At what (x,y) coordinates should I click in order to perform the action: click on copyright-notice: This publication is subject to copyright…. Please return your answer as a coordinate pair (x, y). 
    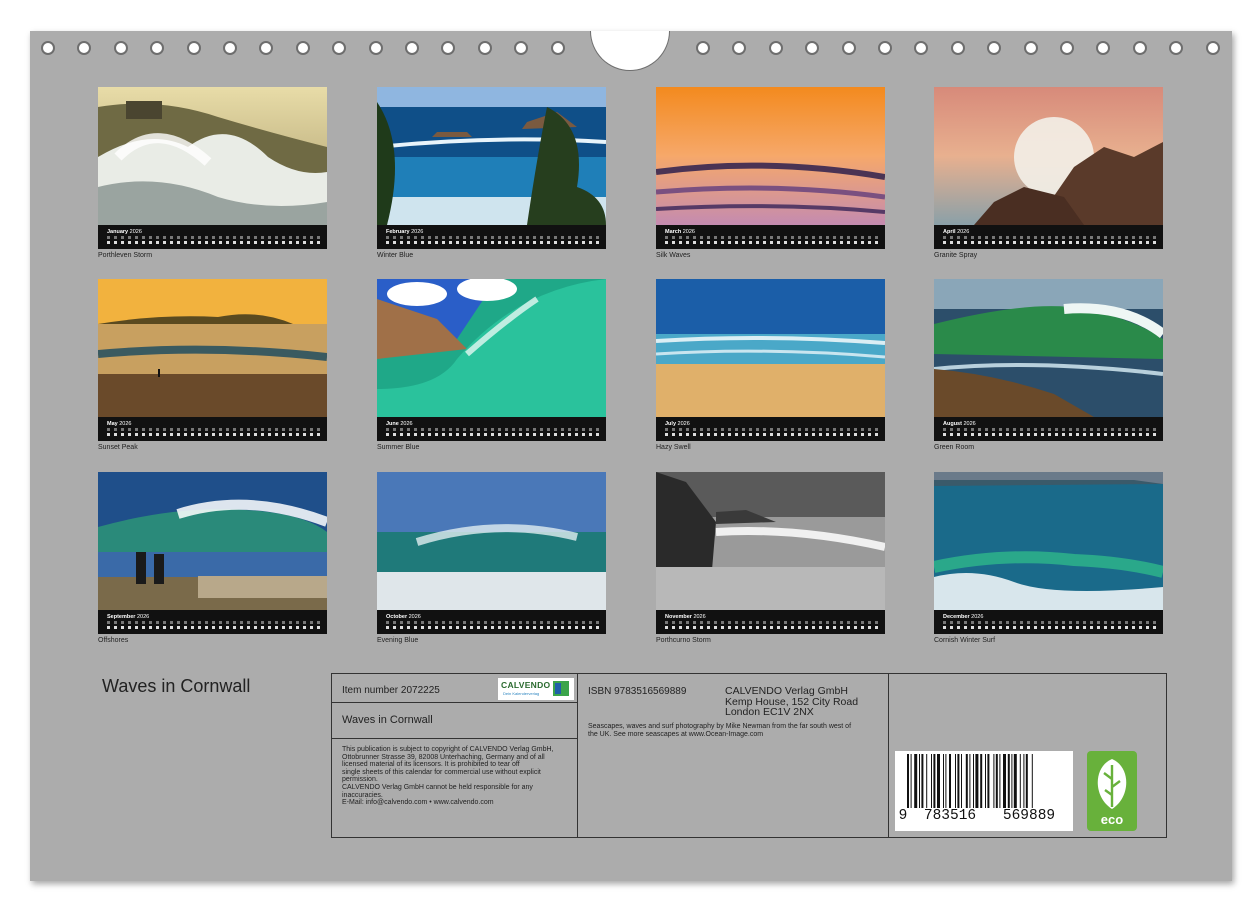
    Looking at the image, I should click on (448, 776).